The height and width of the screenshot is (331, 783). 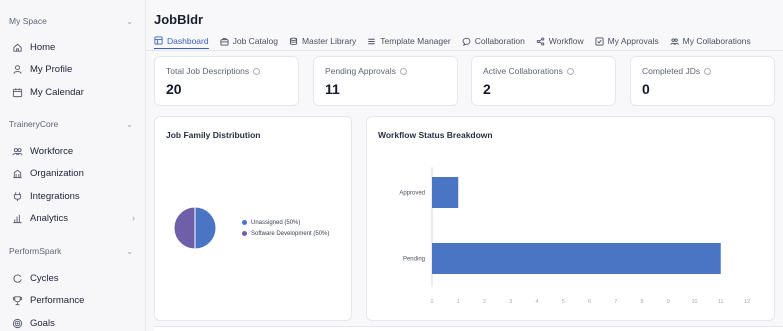 What do you see at coordinates (415, 41) in the screenshot?
I see `tab-label: Template Manager` at bounding box center [415, 41].